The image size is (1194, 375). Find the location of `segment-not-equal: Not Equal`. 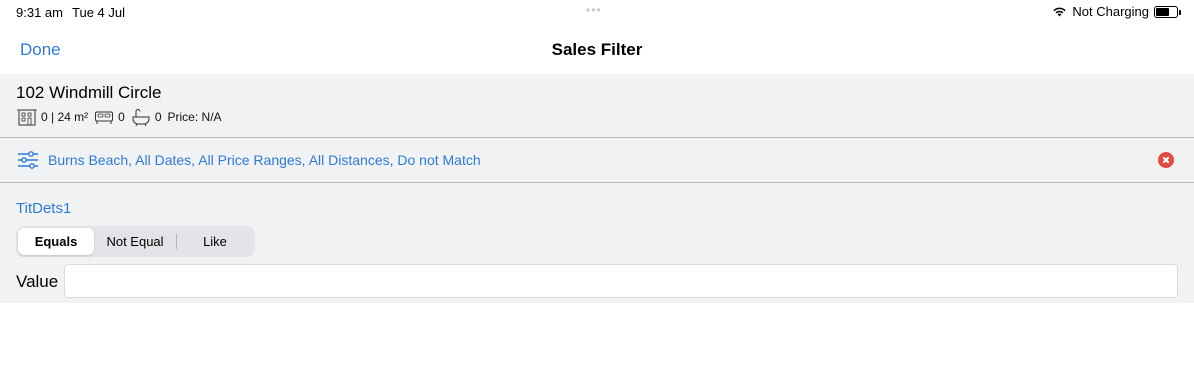

segment-not-equal: Not Equal is located at coordinates (135, 241).